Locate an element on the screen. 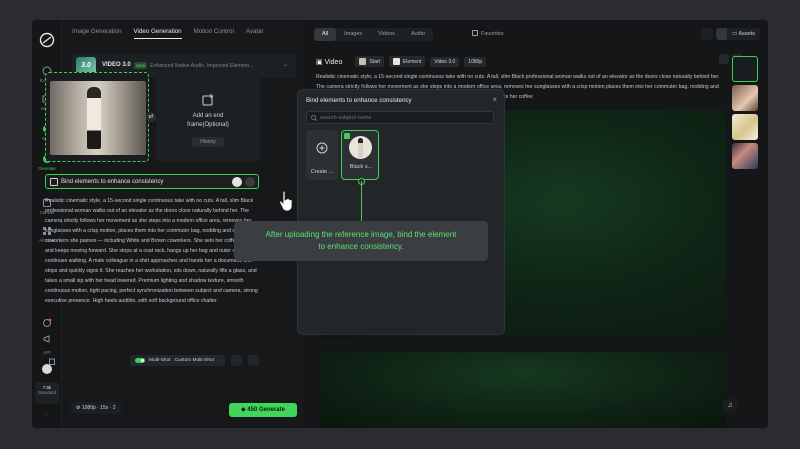 This screenshot has width=800, height=449. filter-all: All is located at coordinates (325, 34).